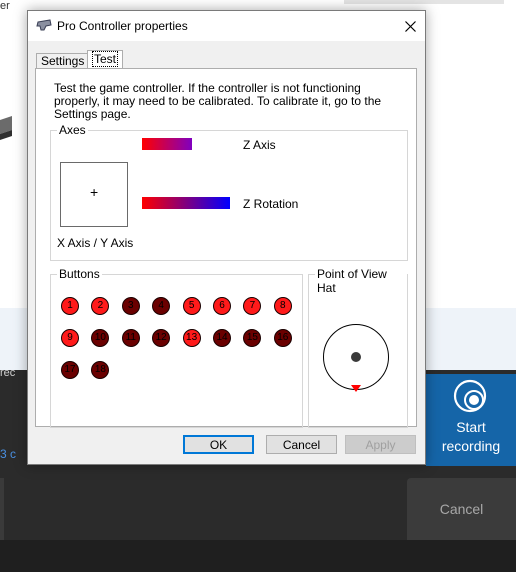 The image size is (516, 572). Describe the element at coordinates (186, 203) in the screenshot. I see `z-rotation-bar` at that location.